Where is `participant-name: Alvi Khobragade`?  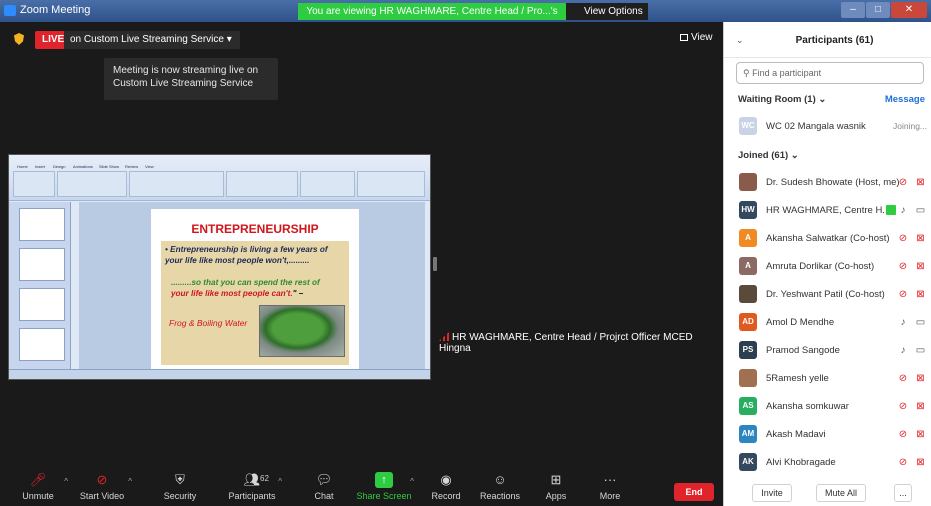 participant-name: Alvi Khobragade is located at coordinates (801, 462).